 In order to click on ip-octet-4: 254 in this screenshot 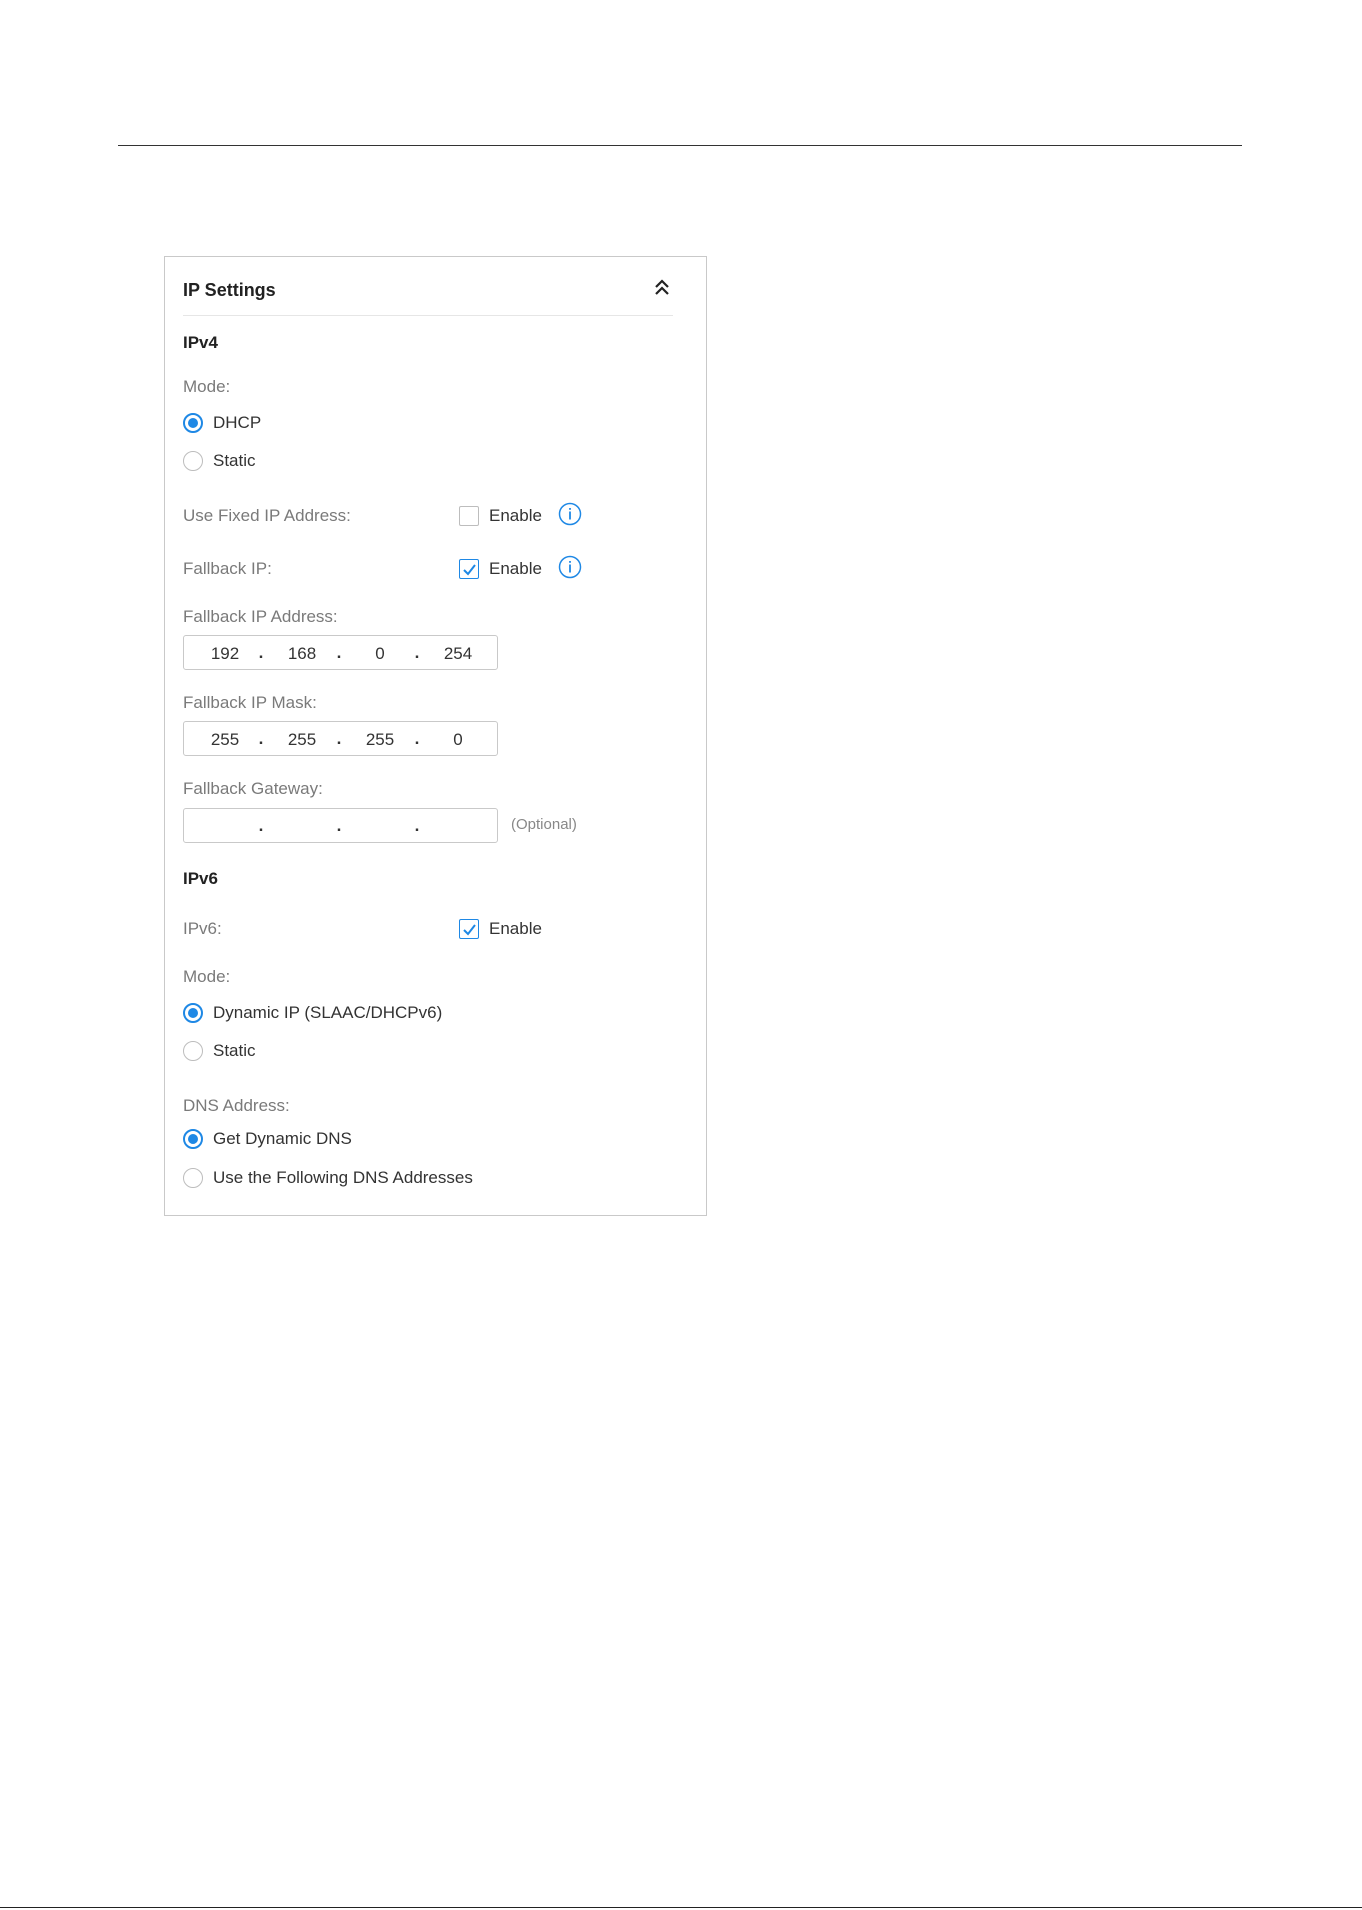, I will do `click(458, 654)`.